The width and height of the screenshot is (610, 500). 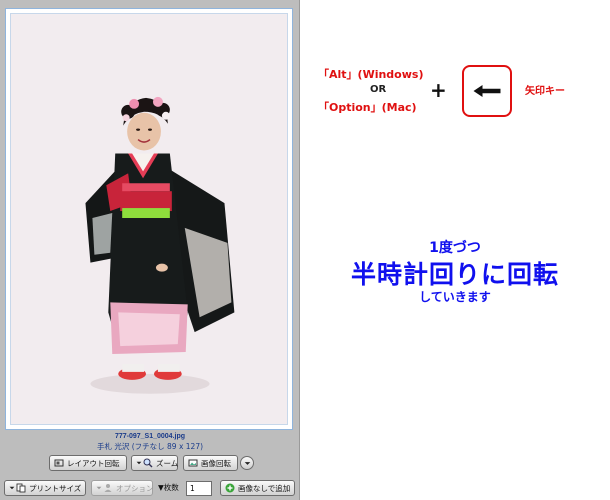 I want to click on copies-label: ▼枚数, so click(x=168, y=487).